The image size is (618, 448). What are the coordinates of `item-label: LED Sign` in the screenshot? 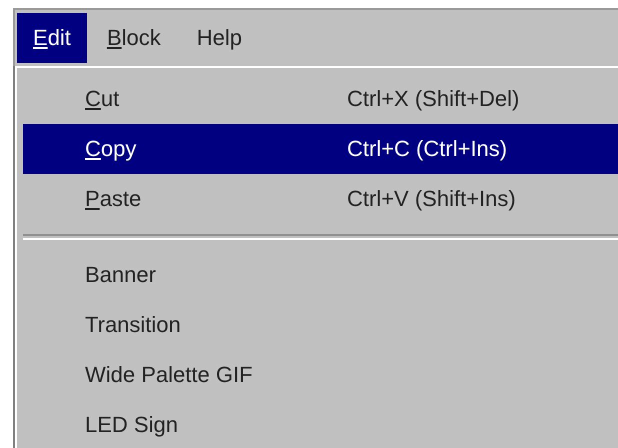 It's located at (132, 425).